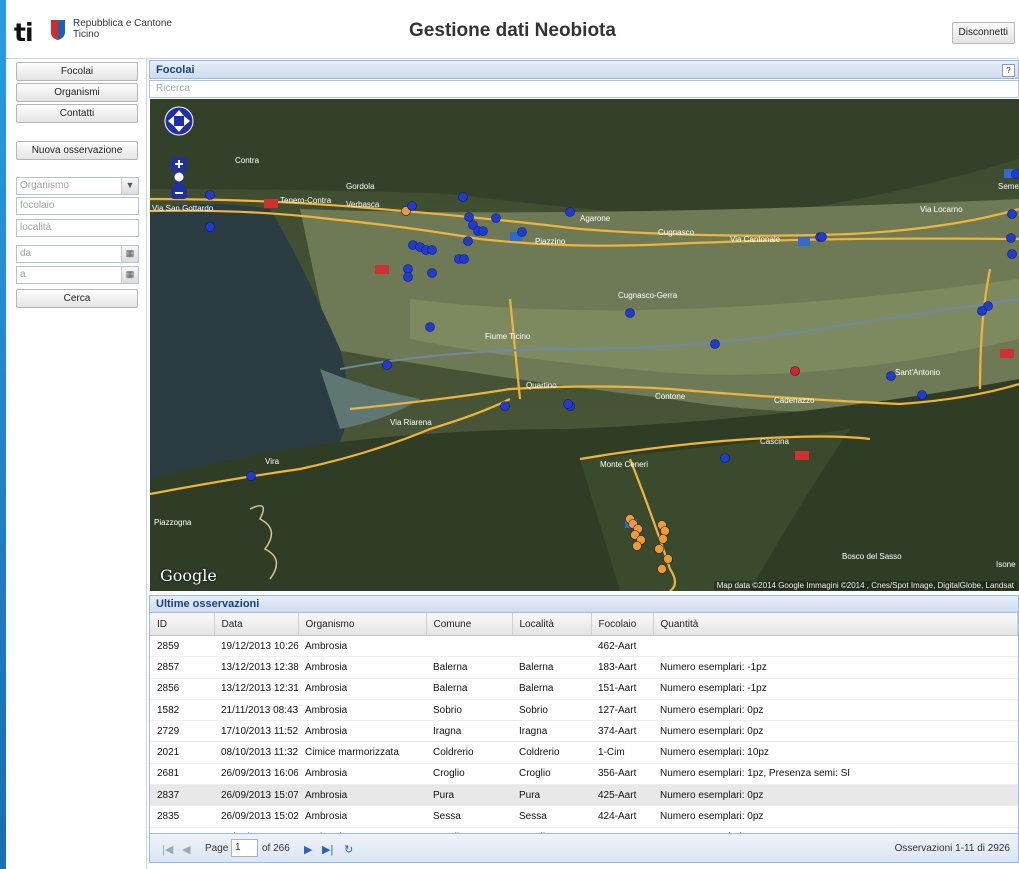 The width and height of the screenshot is (1019, 869). I want to click on table-cell, so click(835, 646).